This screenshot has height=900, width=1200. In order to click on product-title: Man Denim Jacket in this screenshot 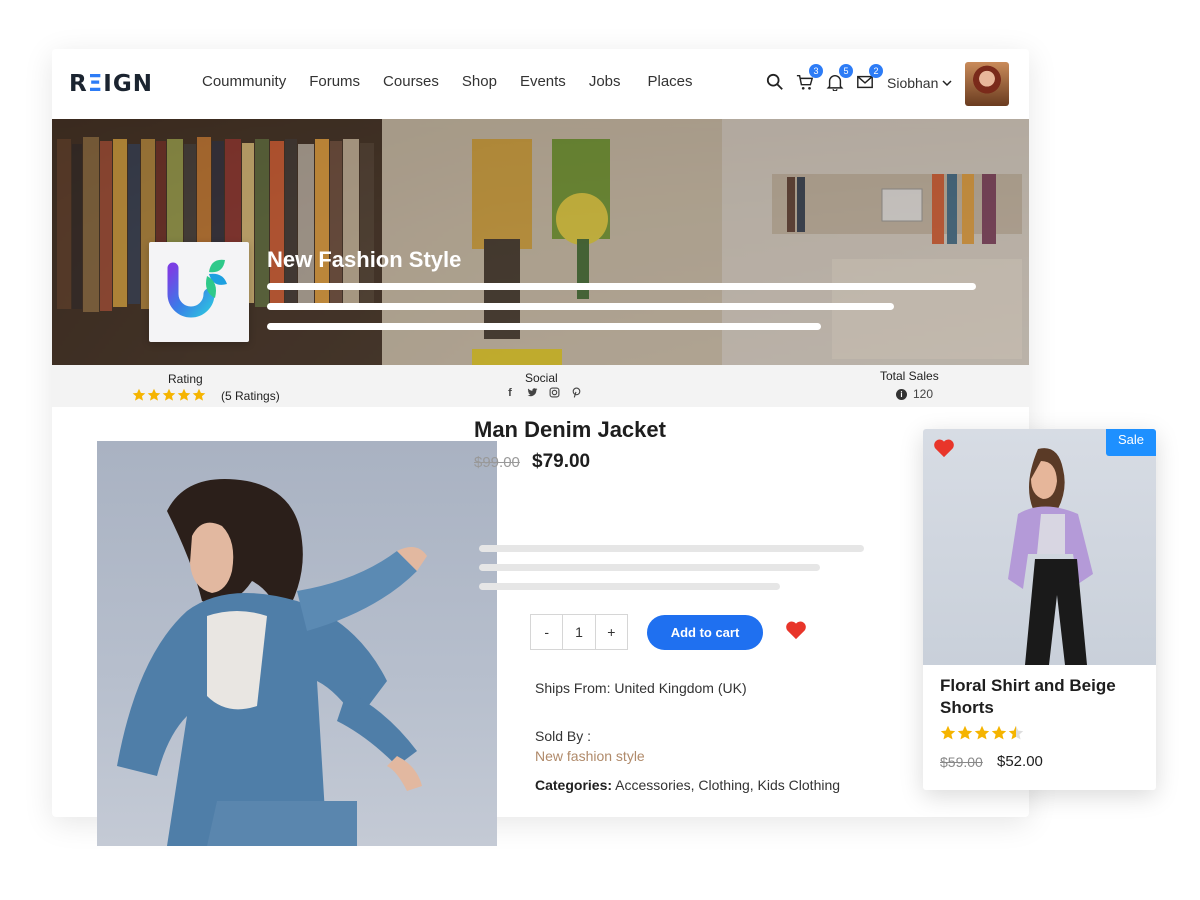, I will do `click(570, 429)`.